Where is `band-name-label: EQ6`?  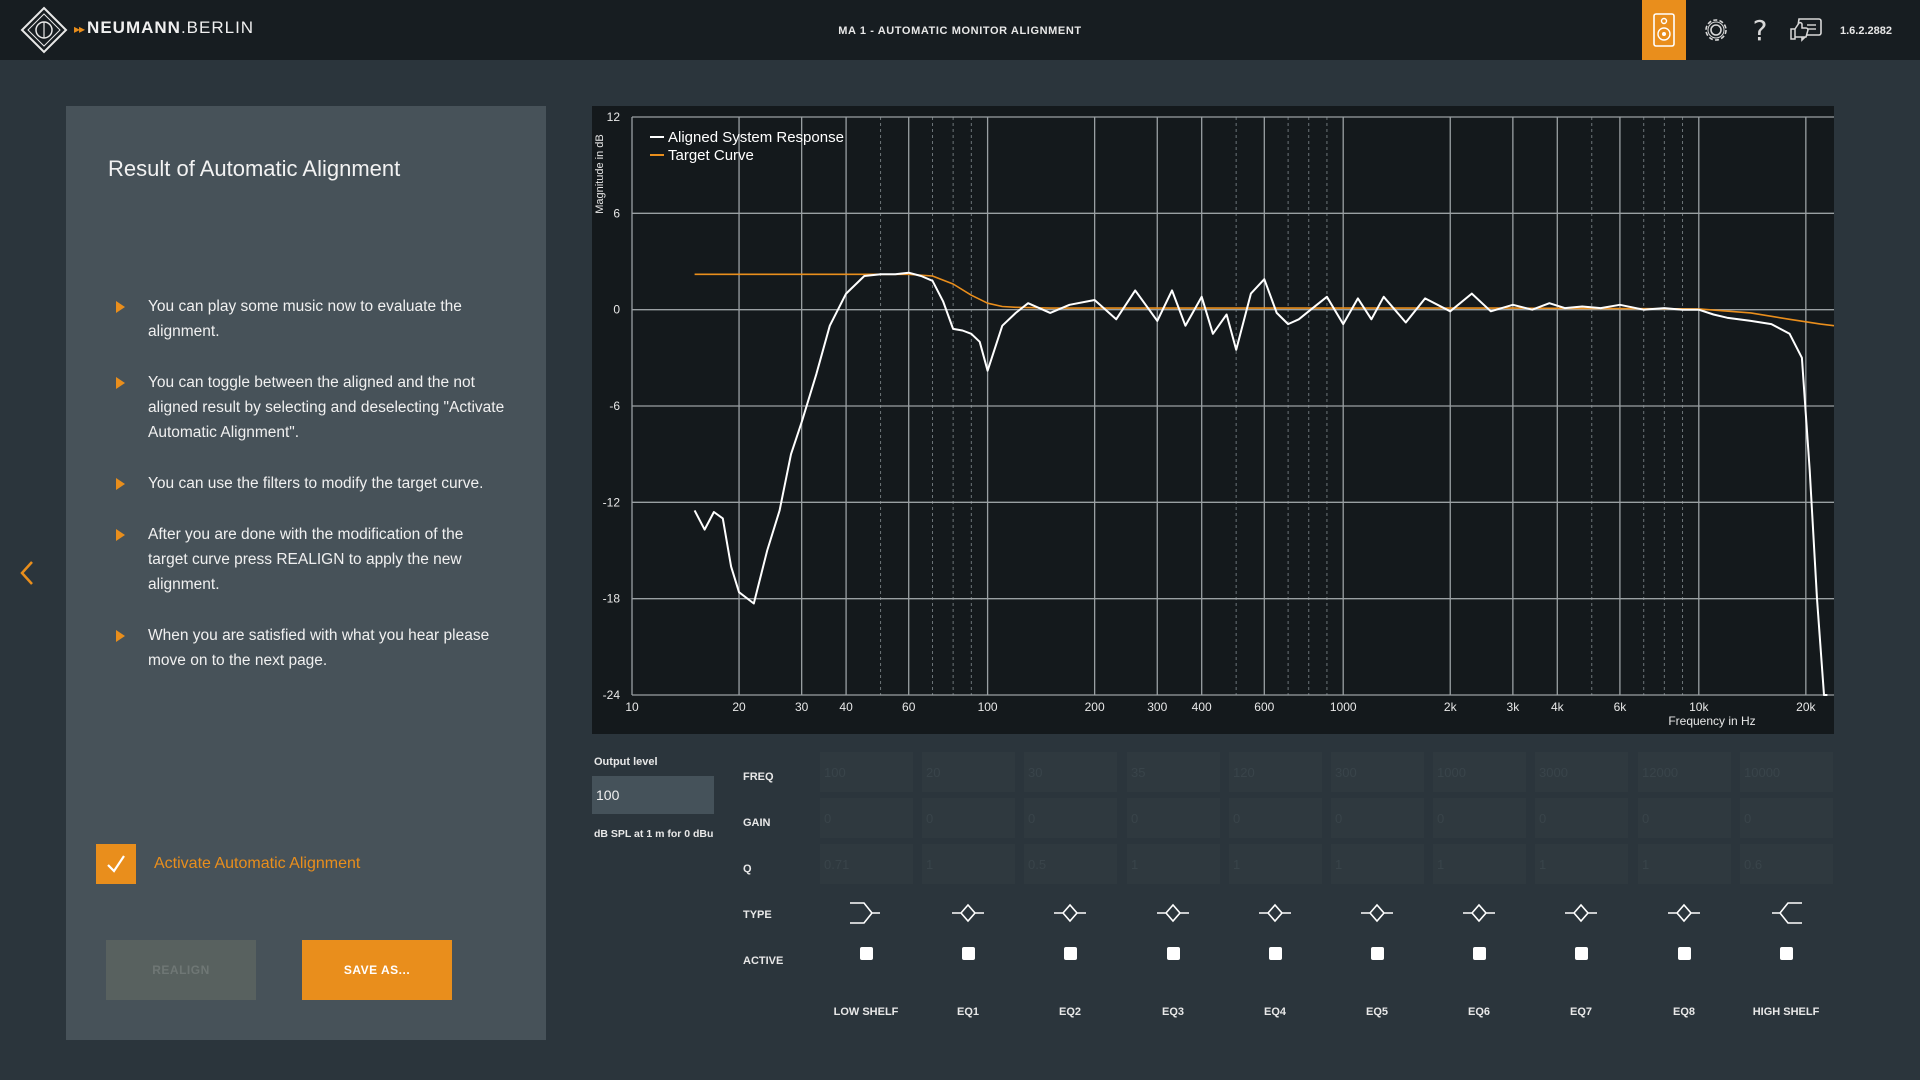
band-name-label: EQ6 is located at coordinates (1478, 1012).